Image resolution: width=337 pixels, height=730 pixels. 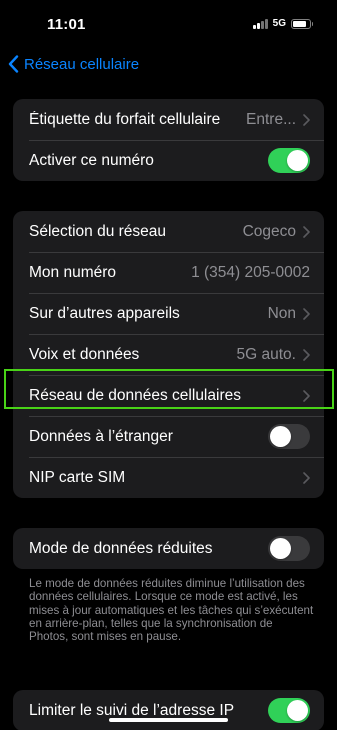 I want to click on low-data-group: Mode de données réduites, so click(x=168, y=548).